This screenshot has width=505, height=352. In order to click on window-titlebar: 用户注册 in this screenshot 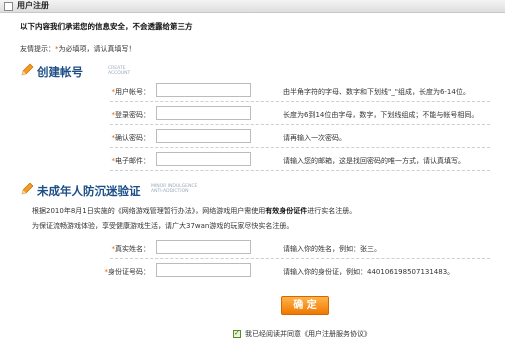, I will do `click(252, 6)`.